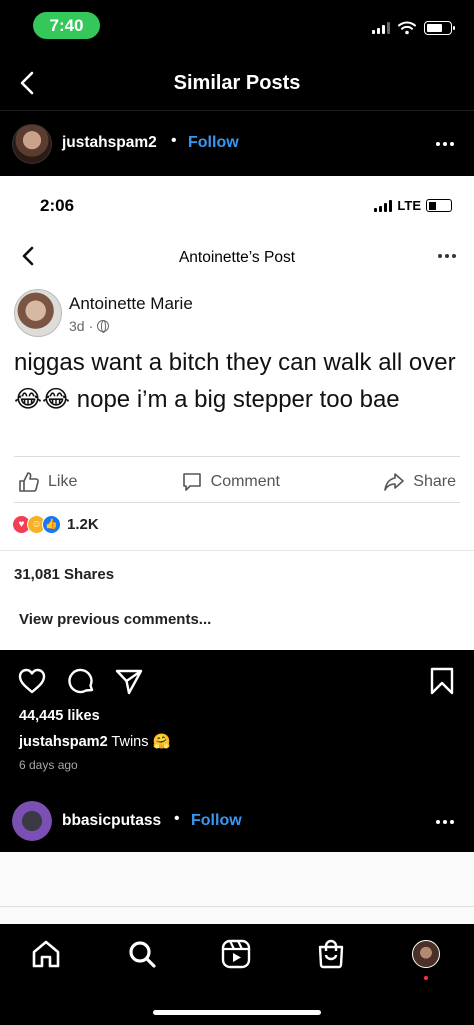  I want to click on signal-icon, so click(381, 28).